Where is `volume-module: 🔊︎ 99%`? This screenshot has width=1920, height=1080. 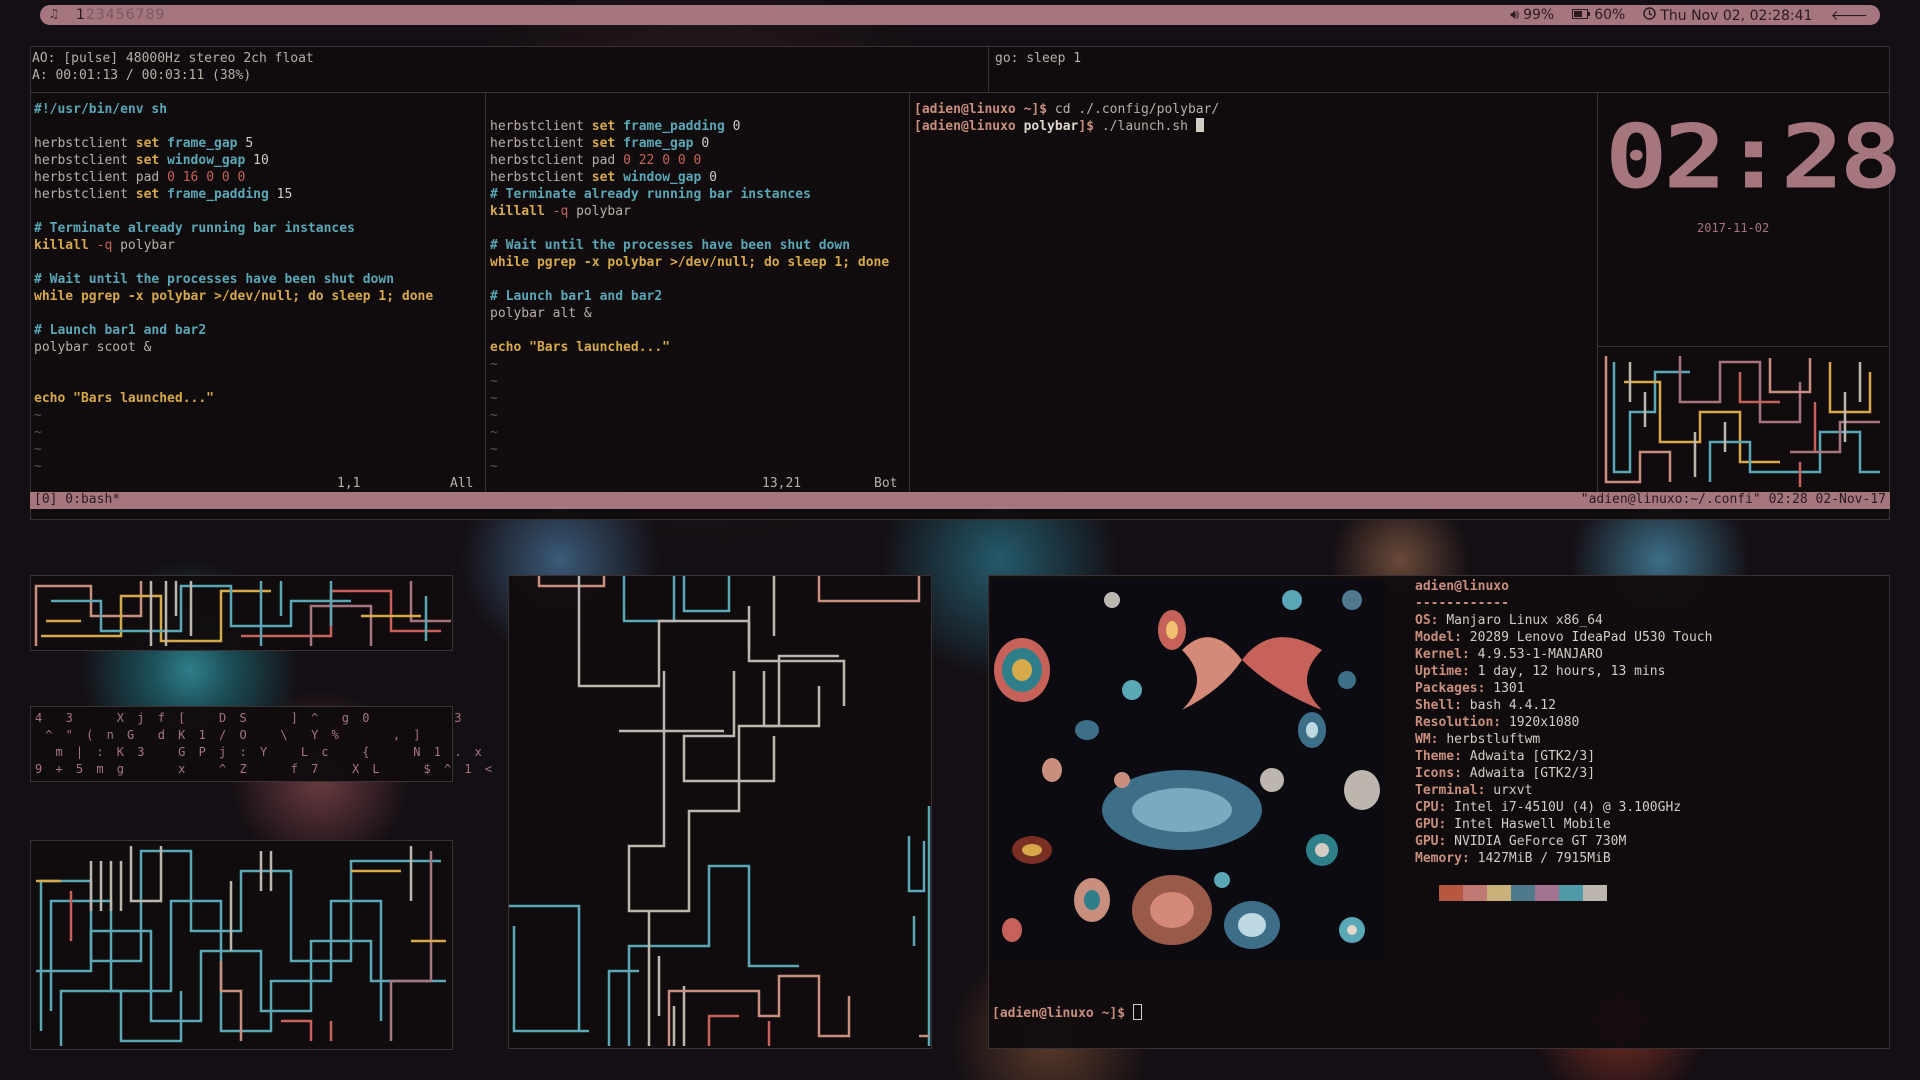 volume-module: 🔊︎ 99% is located at coordinates (1532, 15).